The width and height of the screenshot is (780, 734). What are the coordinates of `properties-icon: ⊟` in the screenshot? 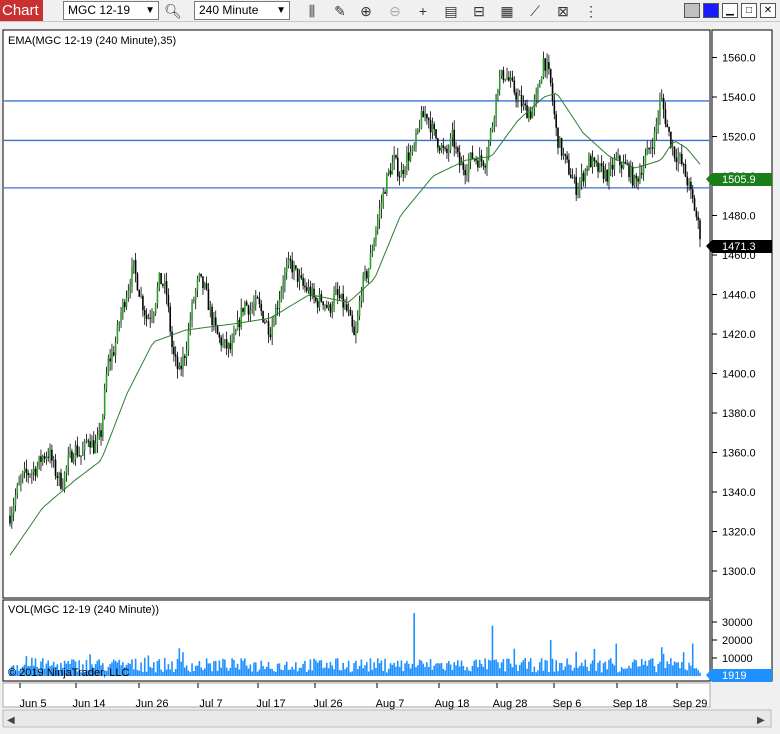 It's located at (479, 11).